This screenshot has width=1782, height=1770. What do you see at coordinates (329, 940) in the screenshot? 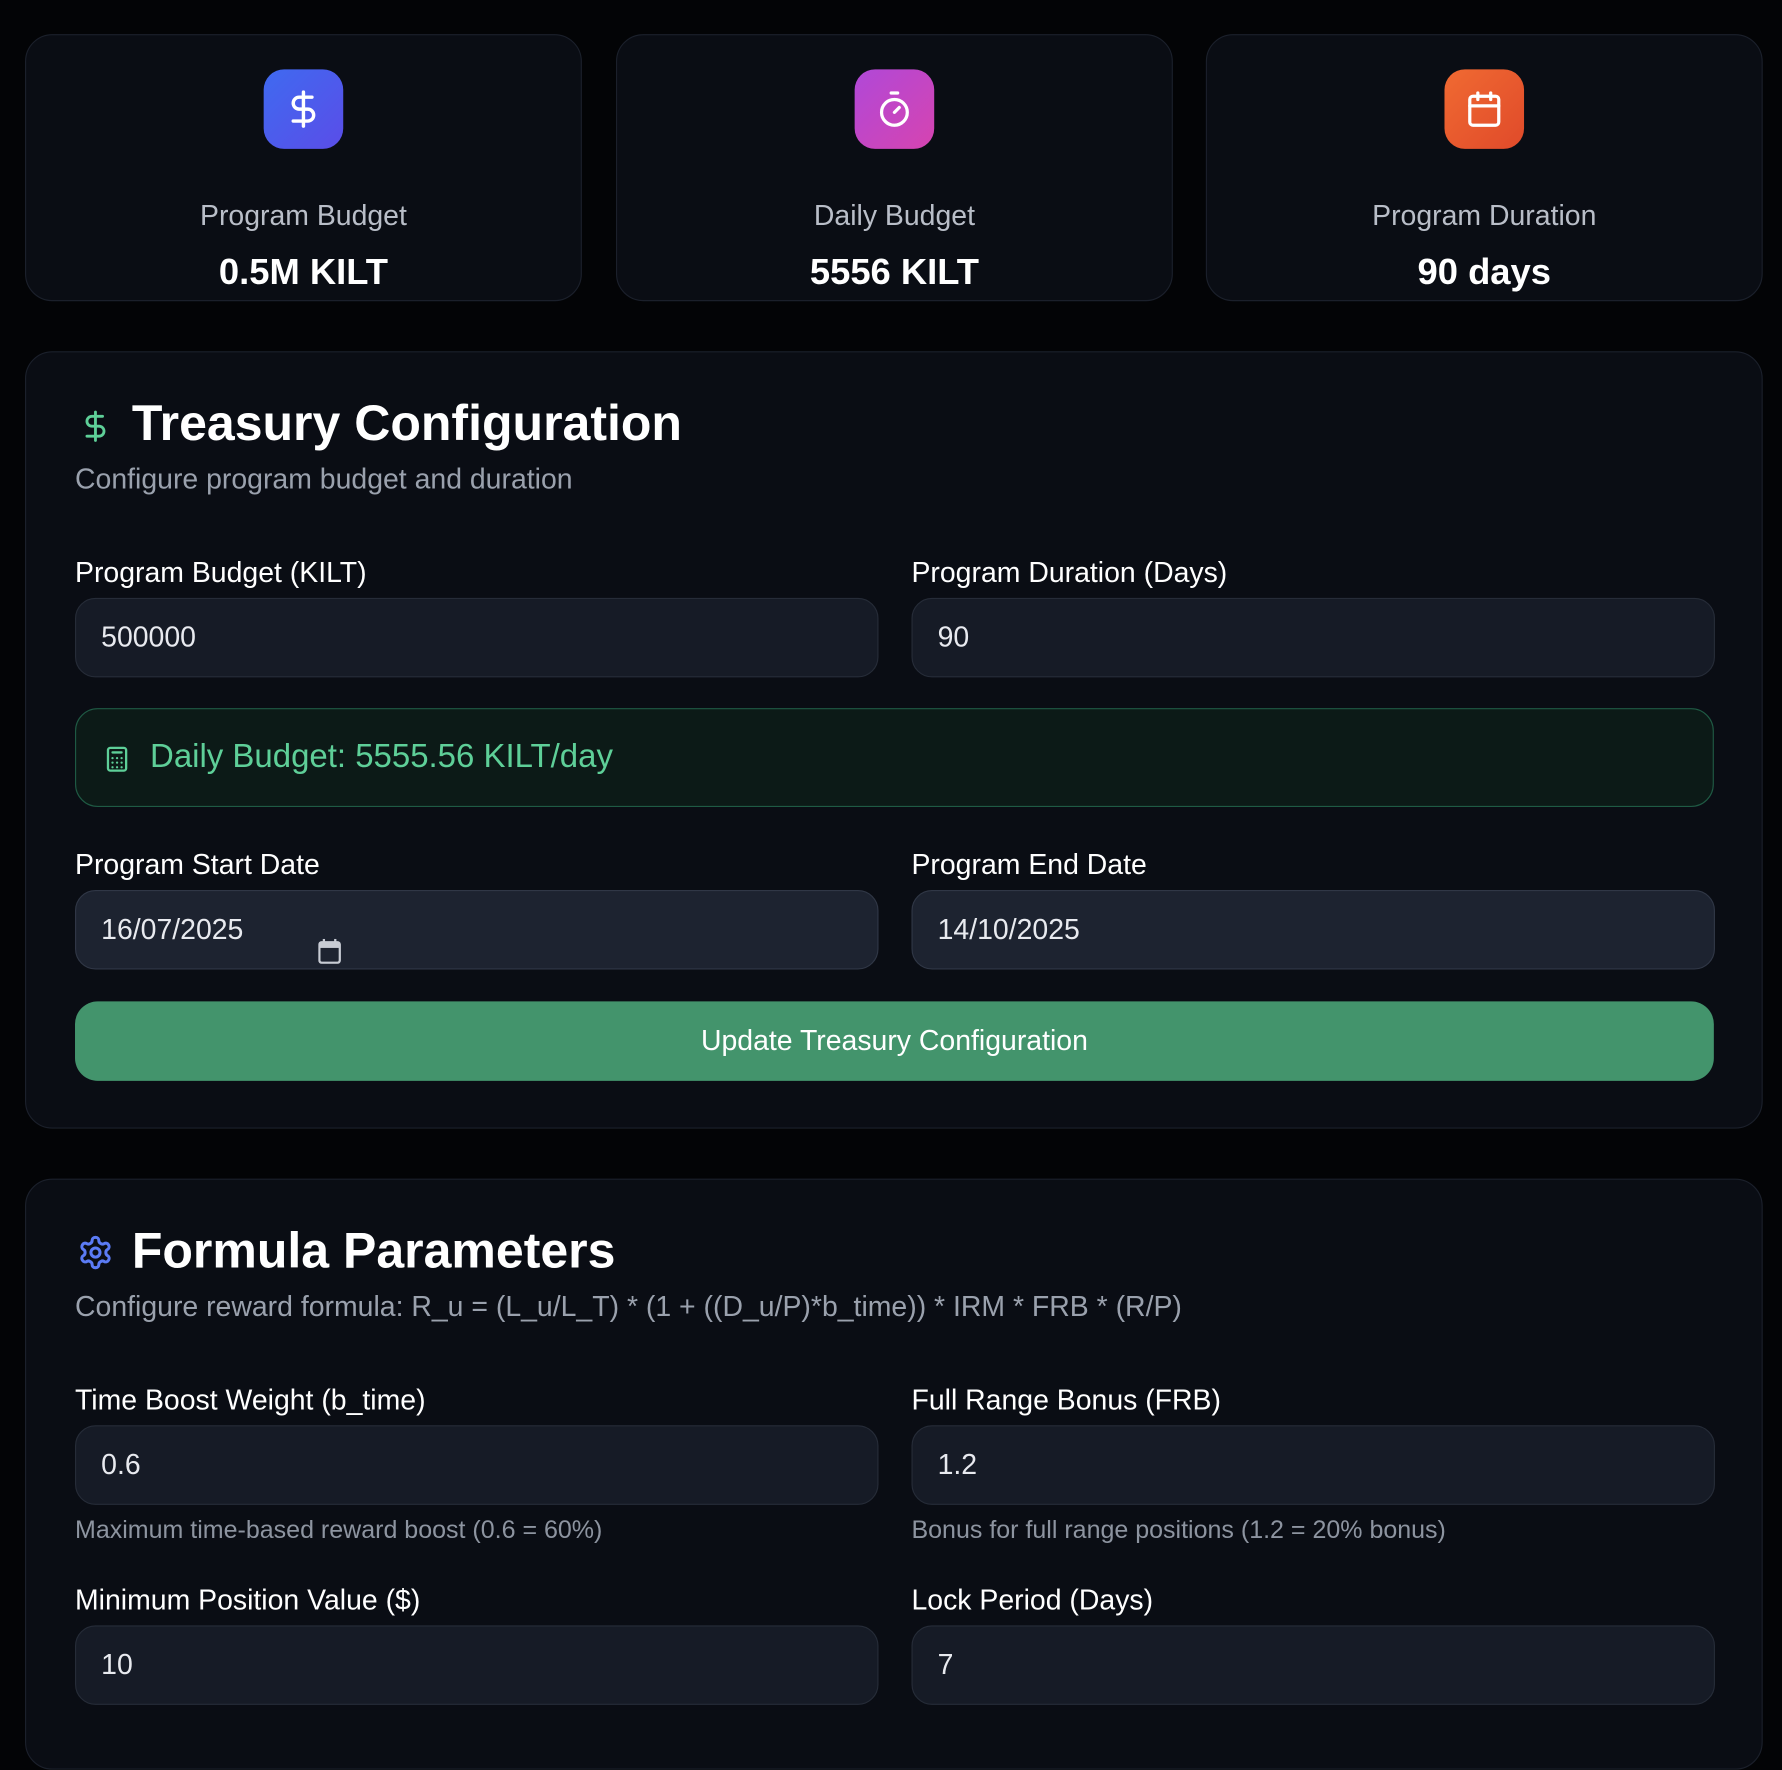
I see `calendar-picker-icon` at bounding box center [329, 940].